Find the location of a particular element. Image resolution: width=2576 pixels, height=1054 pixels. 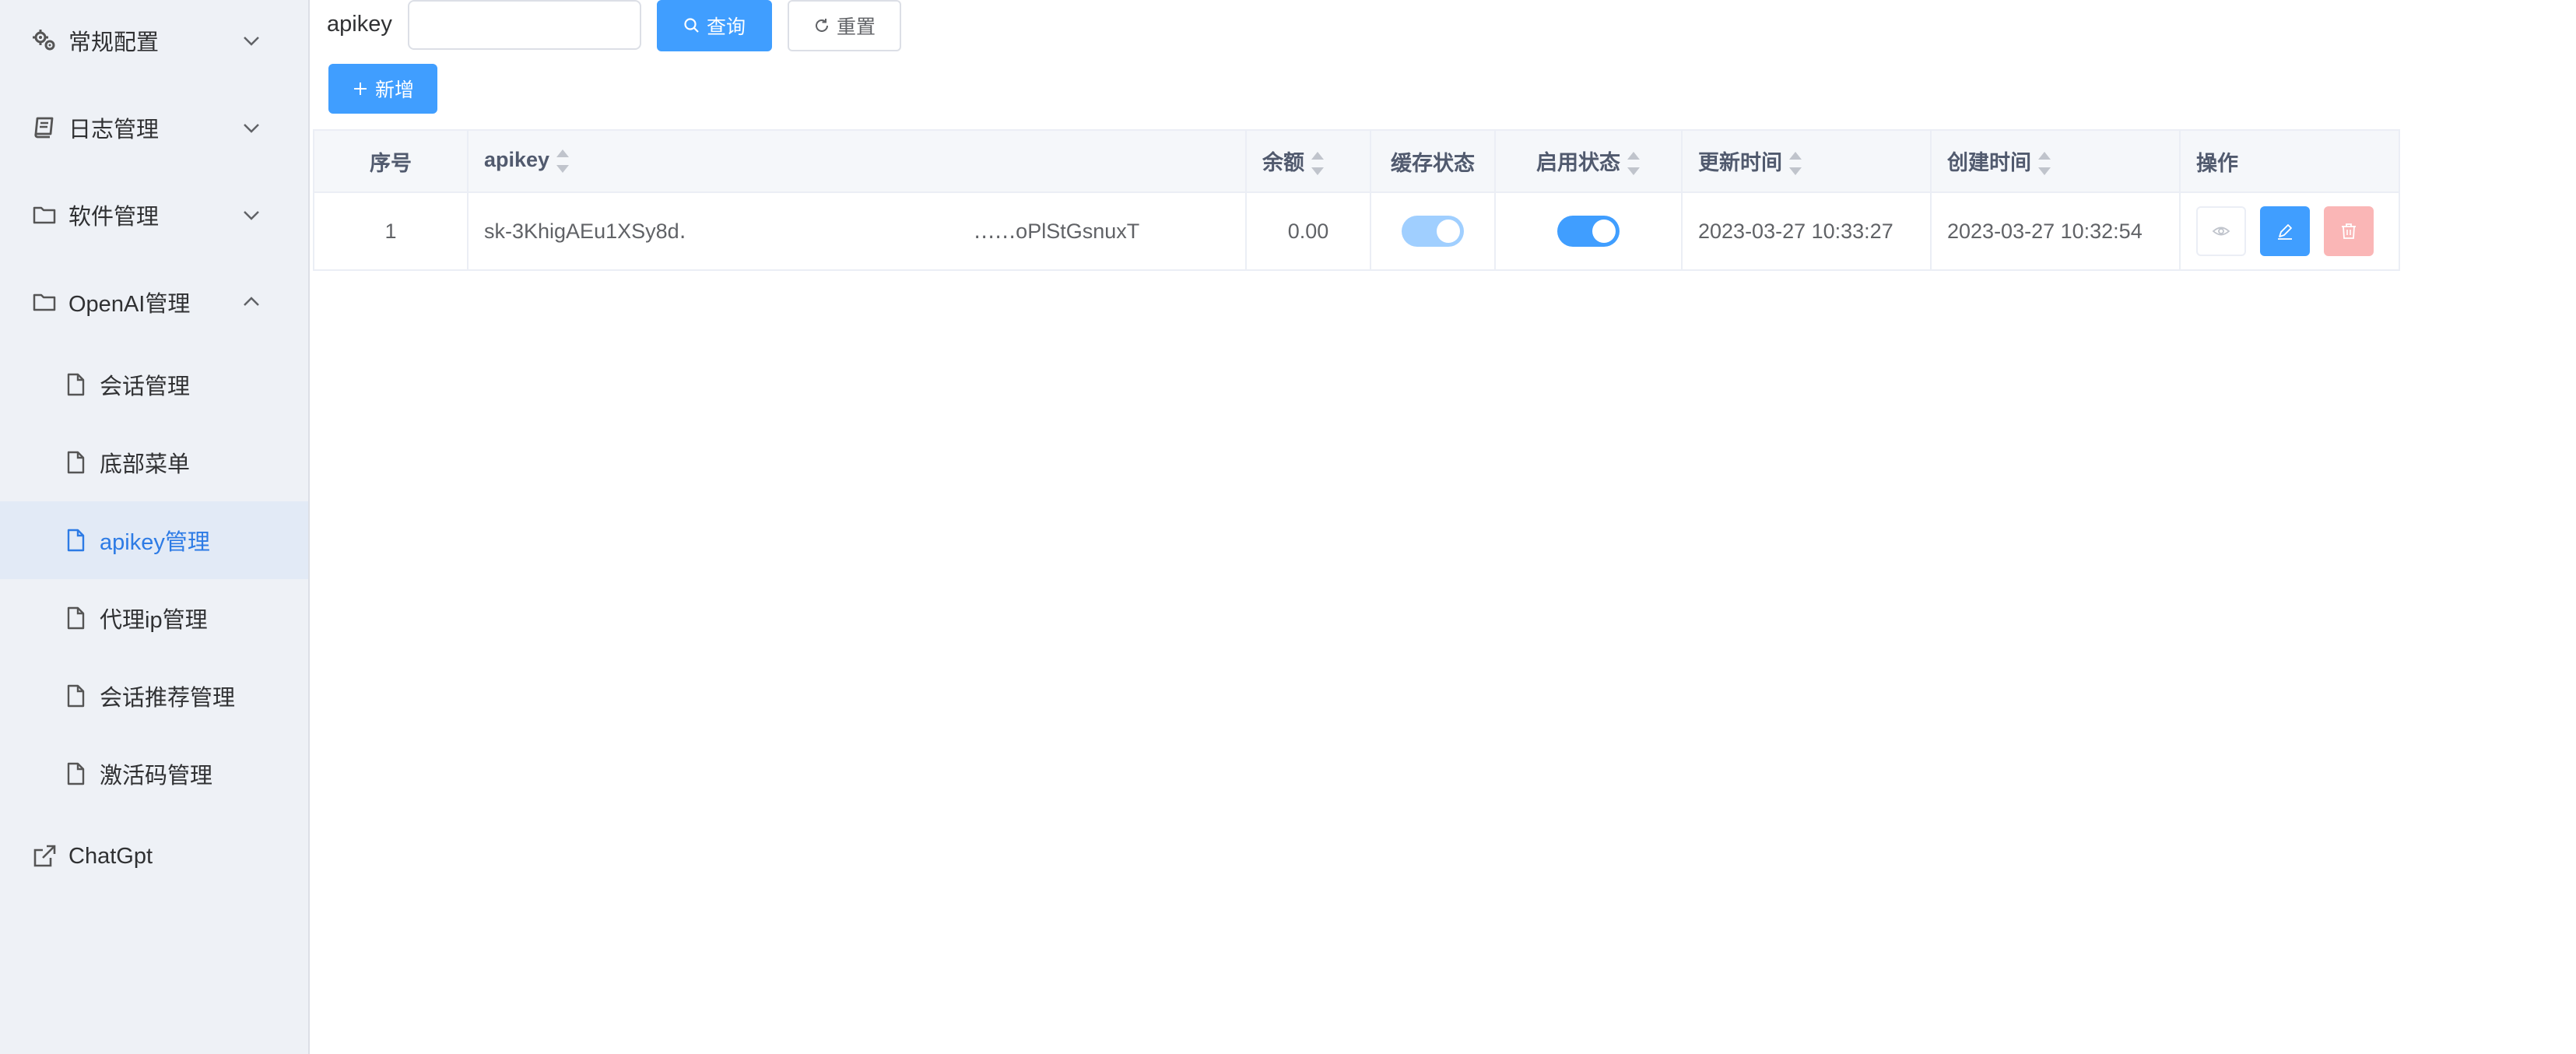

sidebar-item-label: 会话管理 is located at coordinates (145, 386).